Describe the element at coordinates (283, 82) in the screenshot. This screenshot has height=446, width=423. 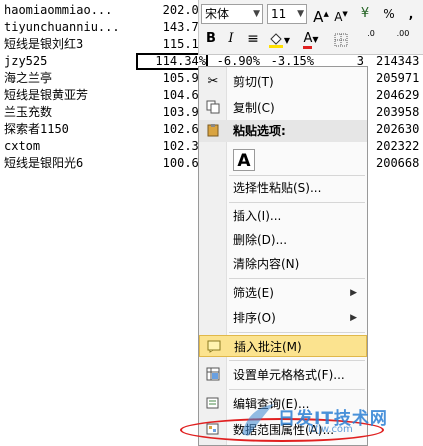
I see `menu-item-cut: ✂ 剪切(T)` at that location.